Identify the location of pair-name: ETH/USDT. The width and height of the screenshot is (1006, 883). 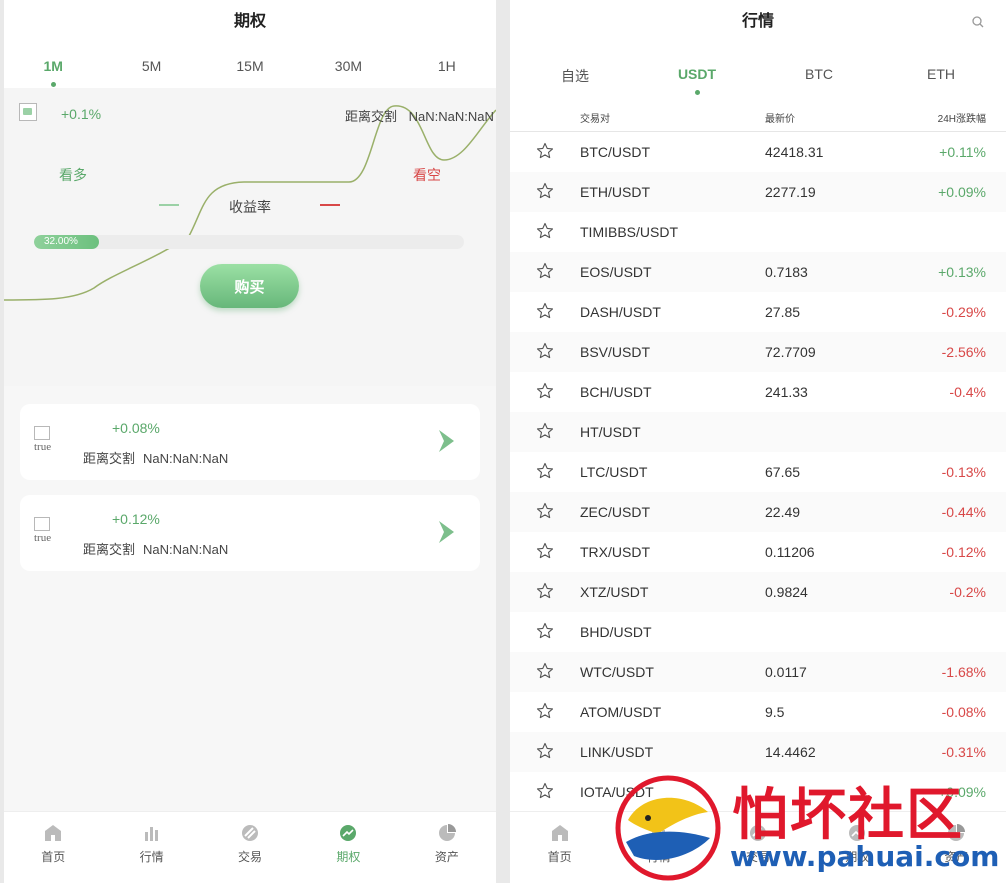
(615, 192).